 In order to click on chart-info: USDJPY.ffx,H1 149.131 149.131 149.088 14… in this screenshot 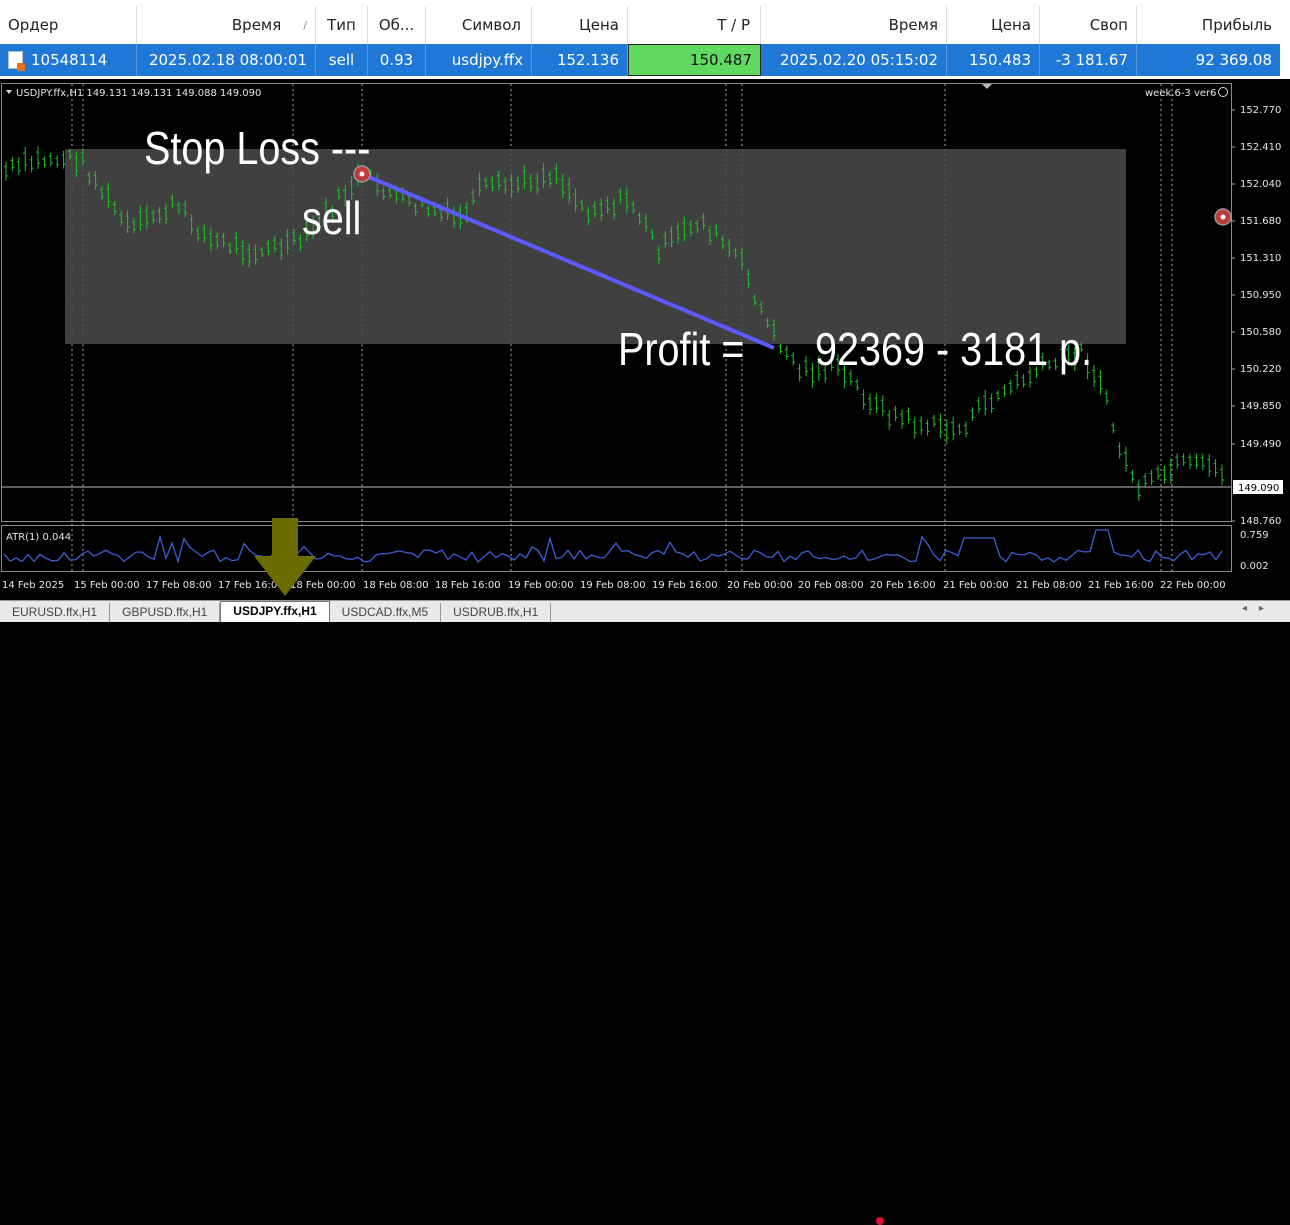, I will do `click(138, 93)`.